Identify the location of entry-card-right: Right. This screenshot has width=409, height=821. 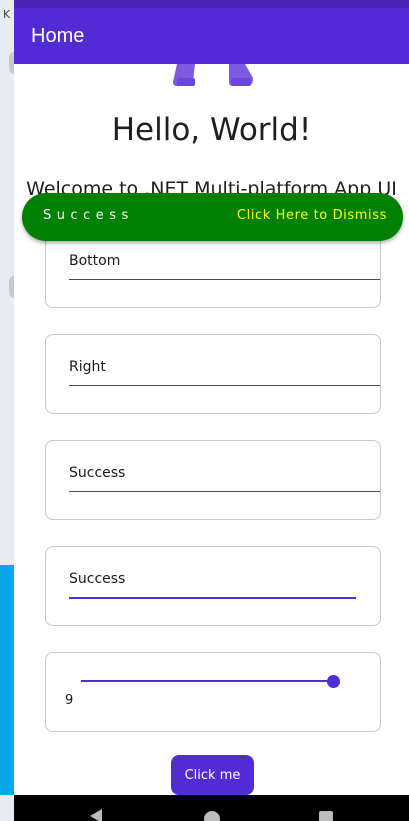
(213, 374).